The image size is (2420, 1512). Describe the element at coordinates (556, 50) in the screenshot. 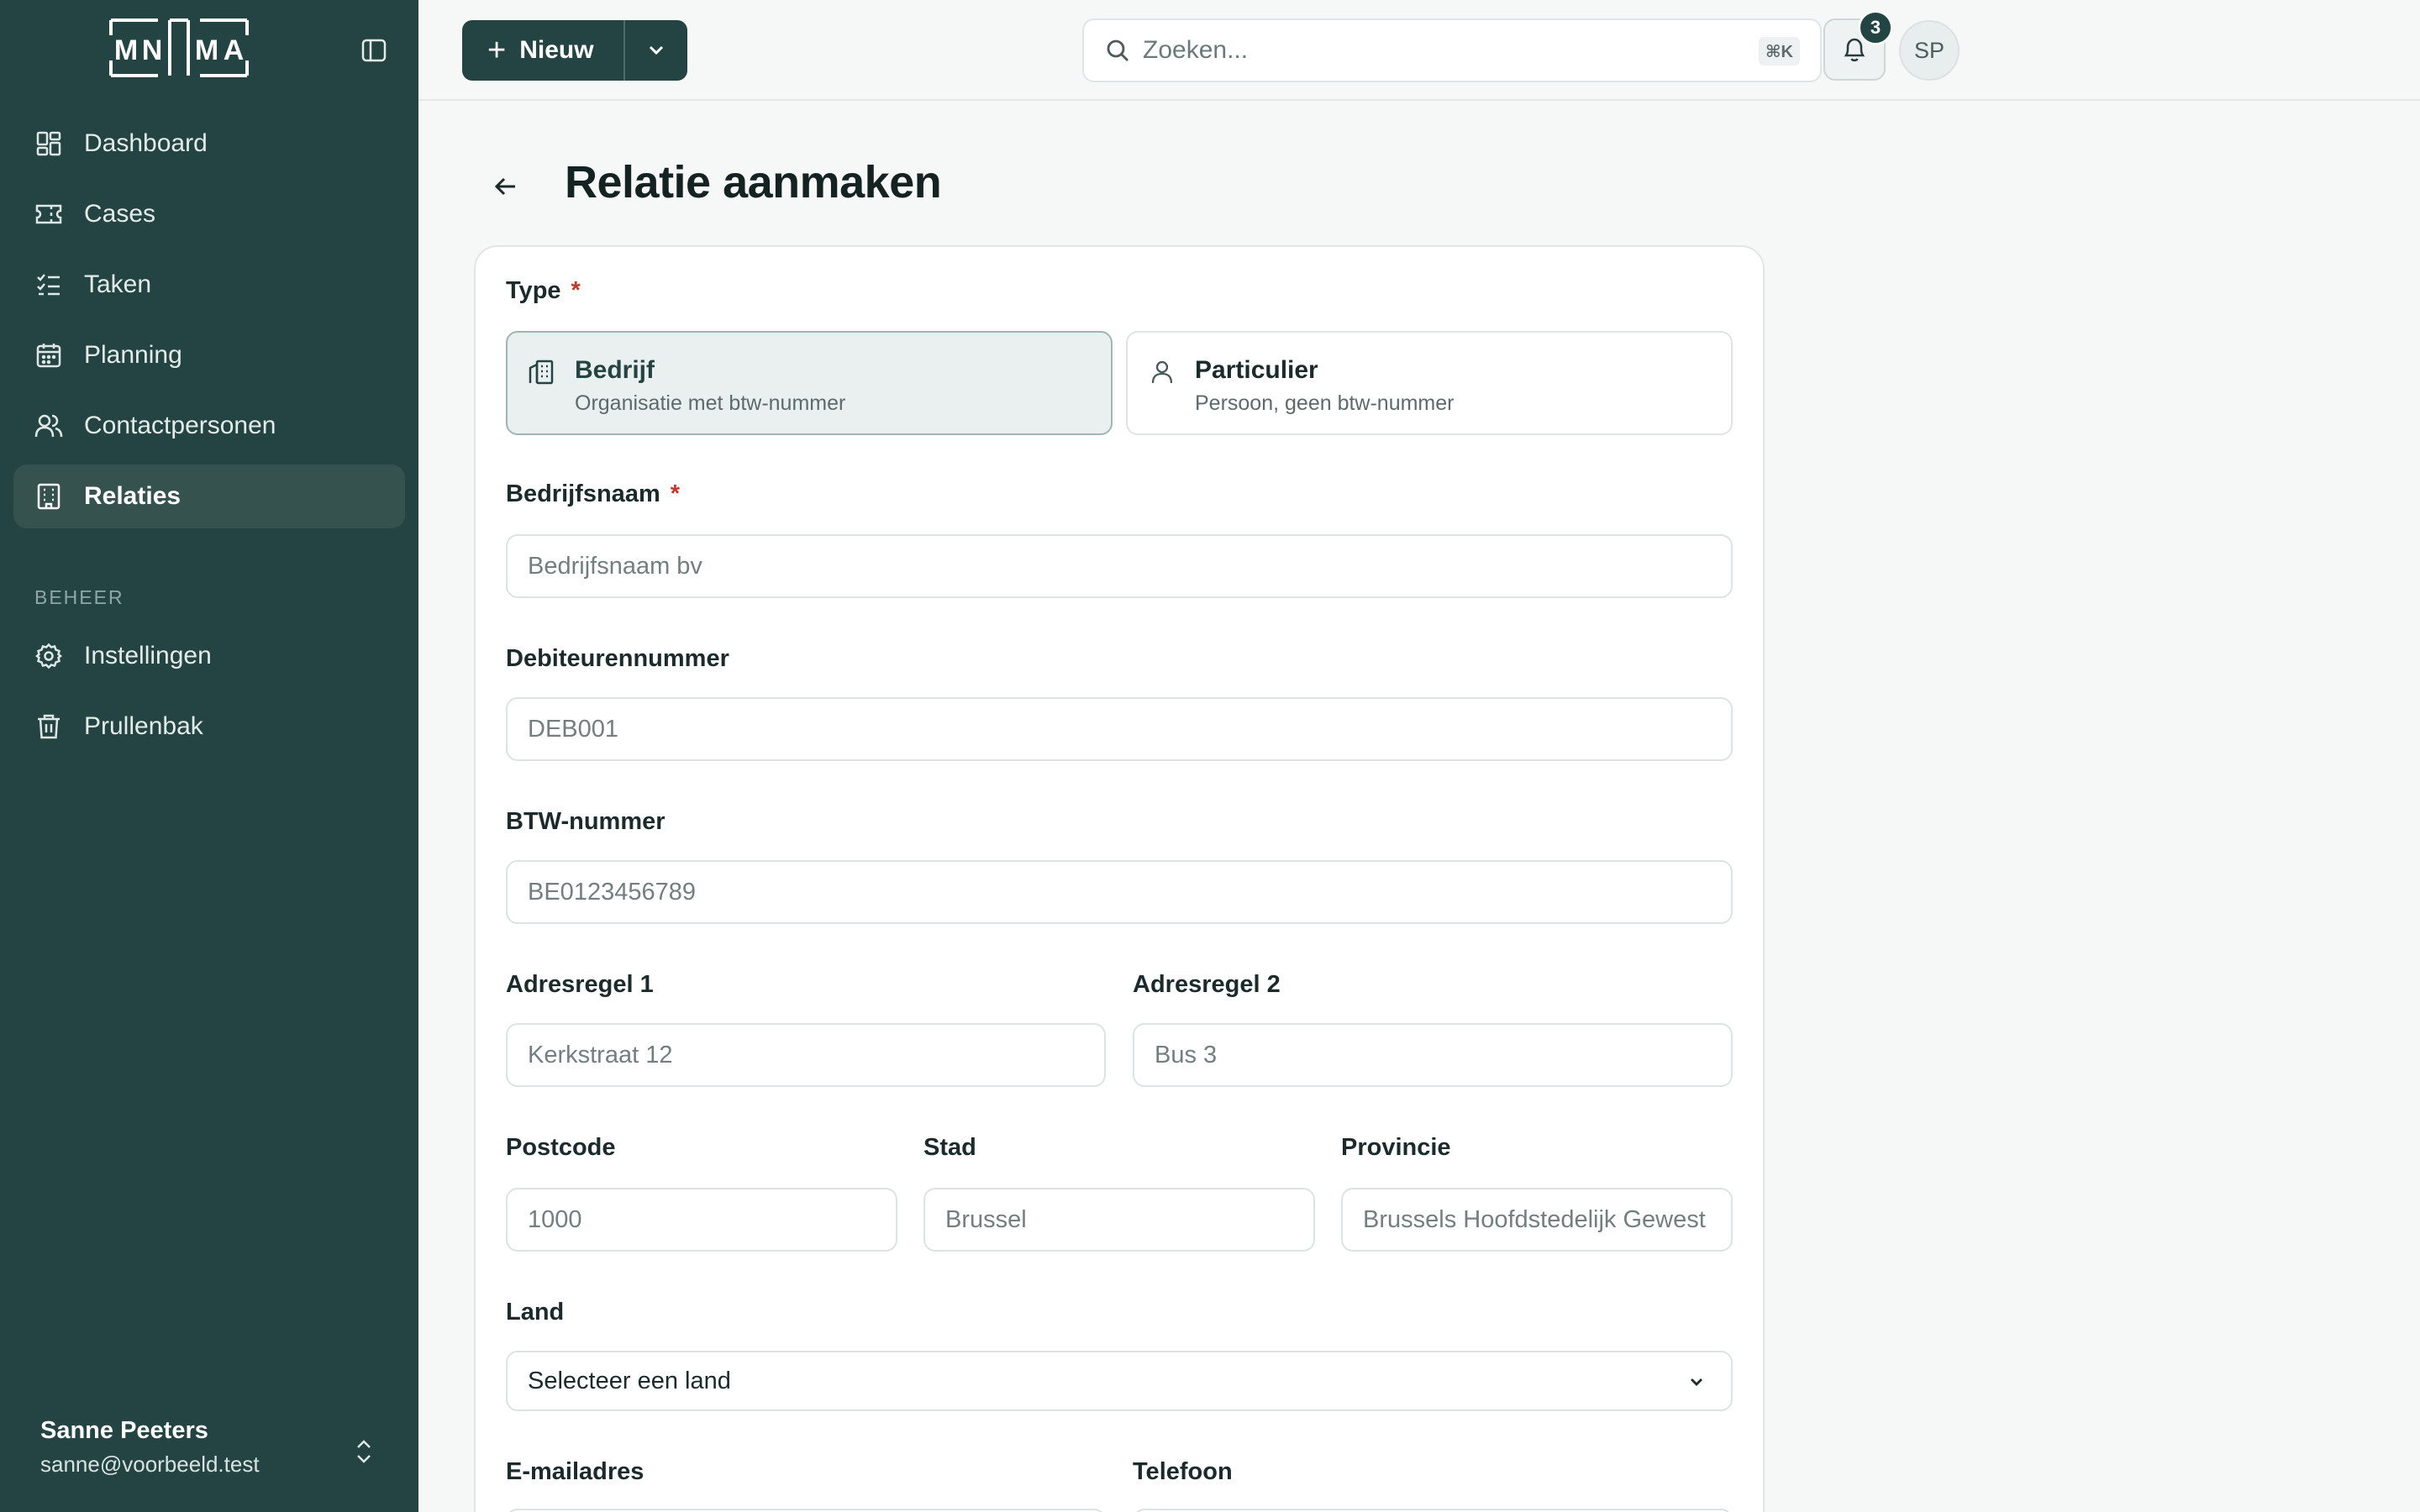

I see `new-button-label: Nieuw` at that location.